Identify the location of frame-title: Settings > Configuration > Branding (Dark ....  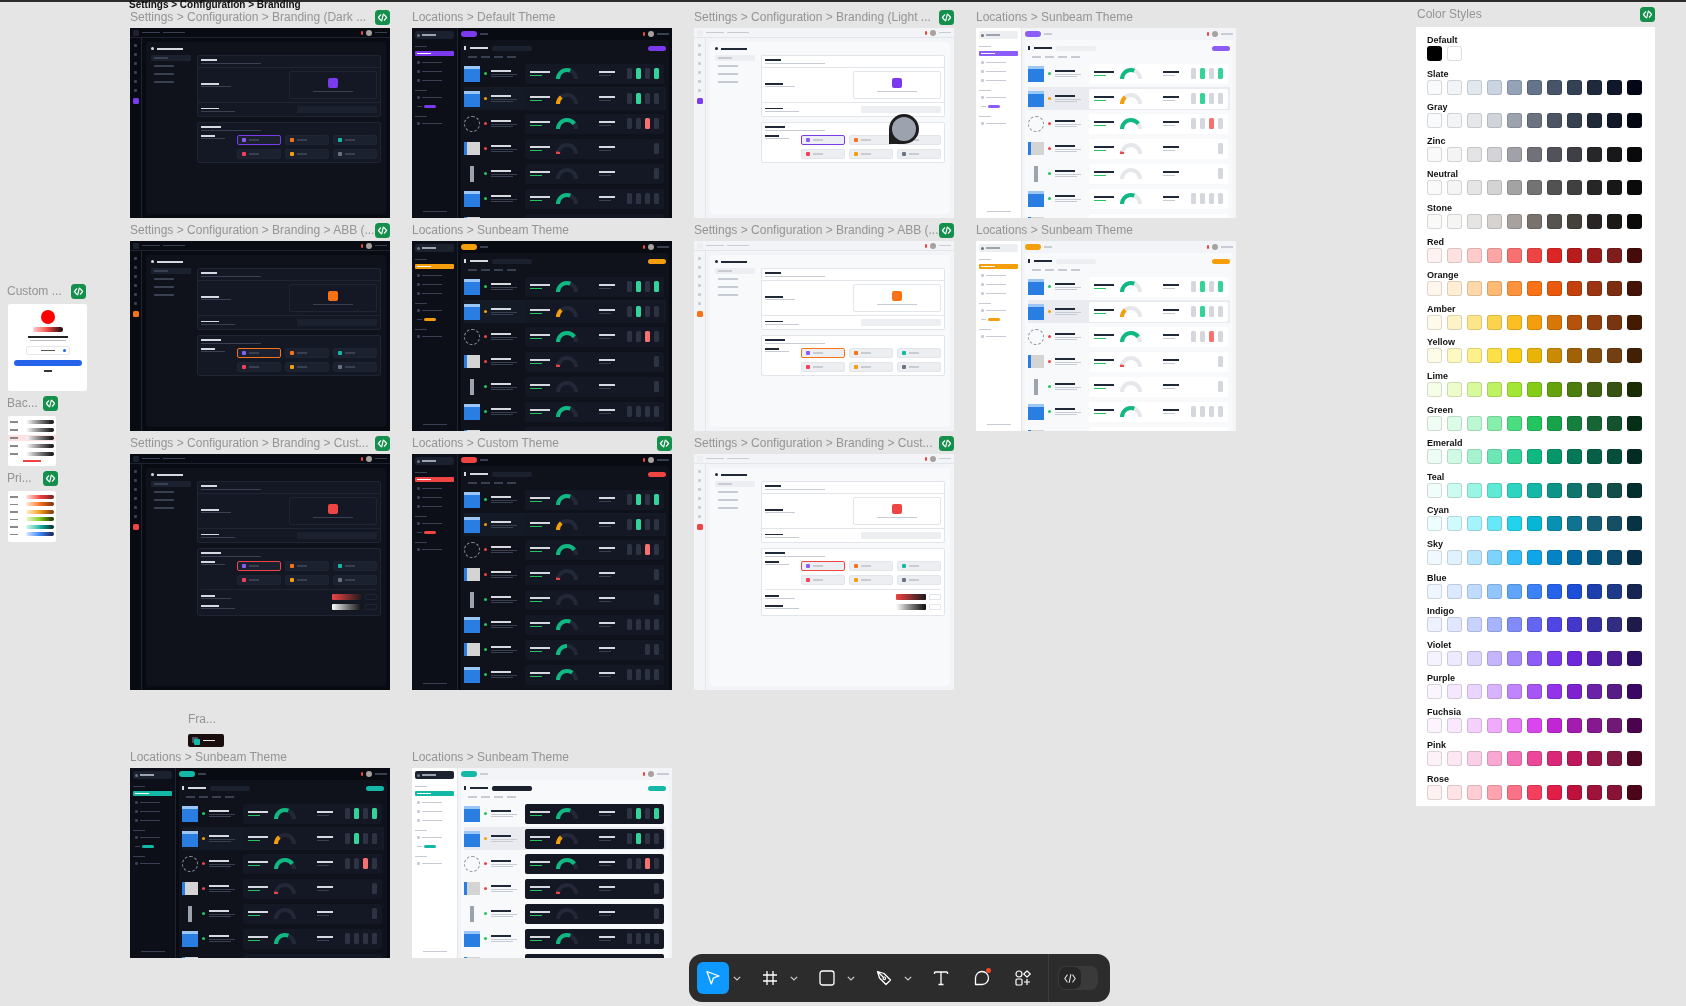
(248, 17).